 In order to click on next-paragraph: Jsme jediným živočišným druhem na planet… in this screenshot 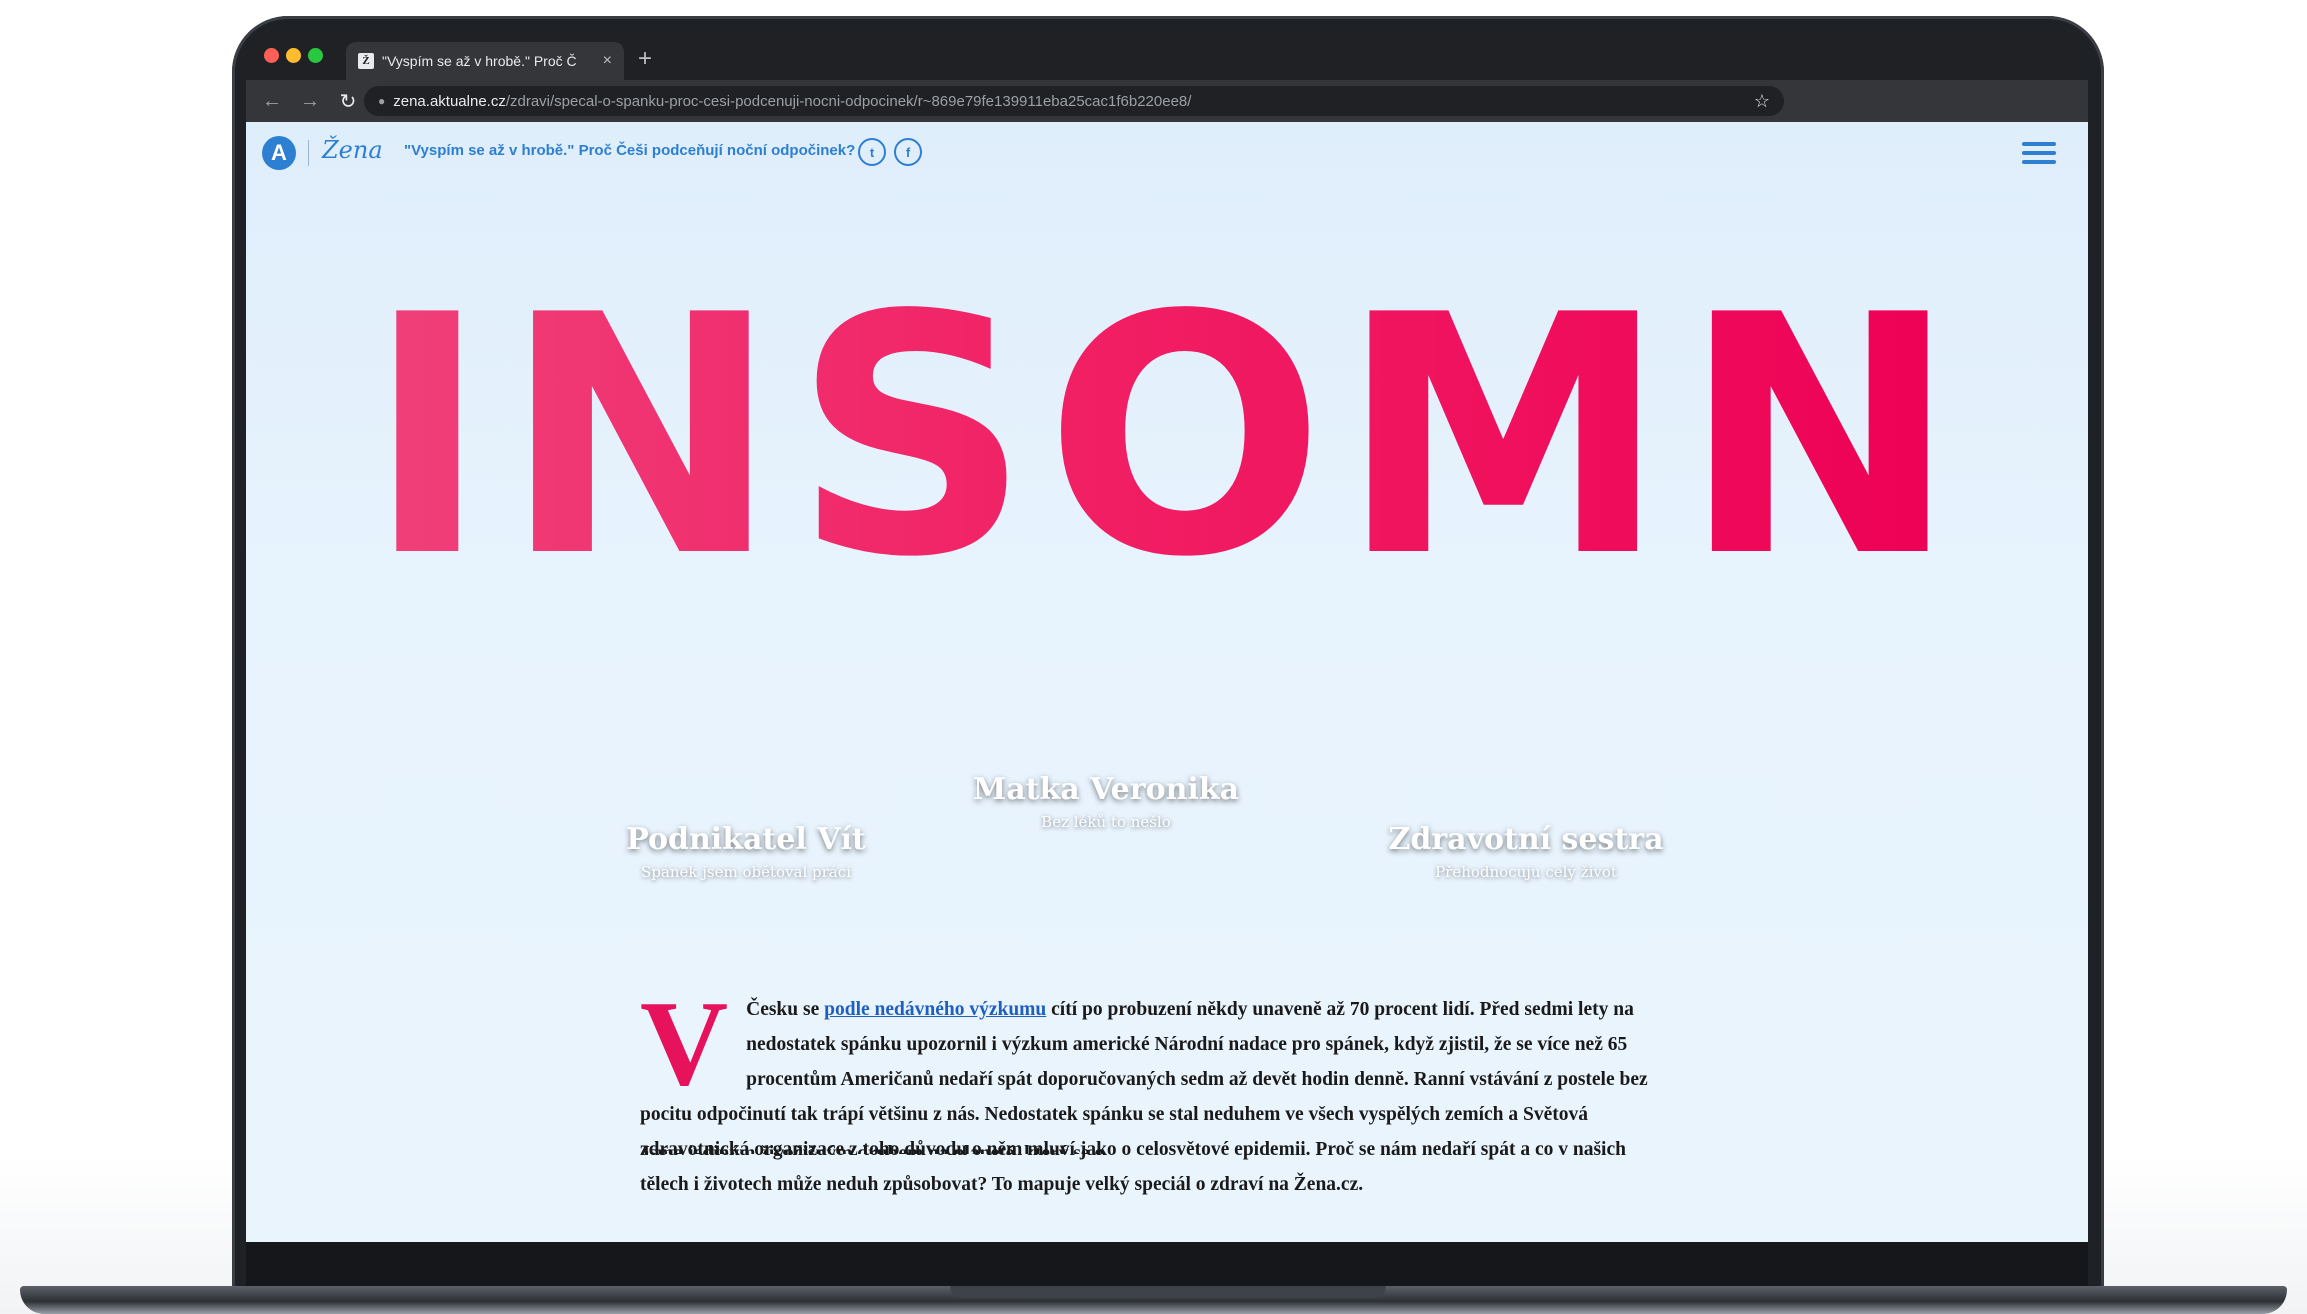, I will do `click(879, 1148)`.